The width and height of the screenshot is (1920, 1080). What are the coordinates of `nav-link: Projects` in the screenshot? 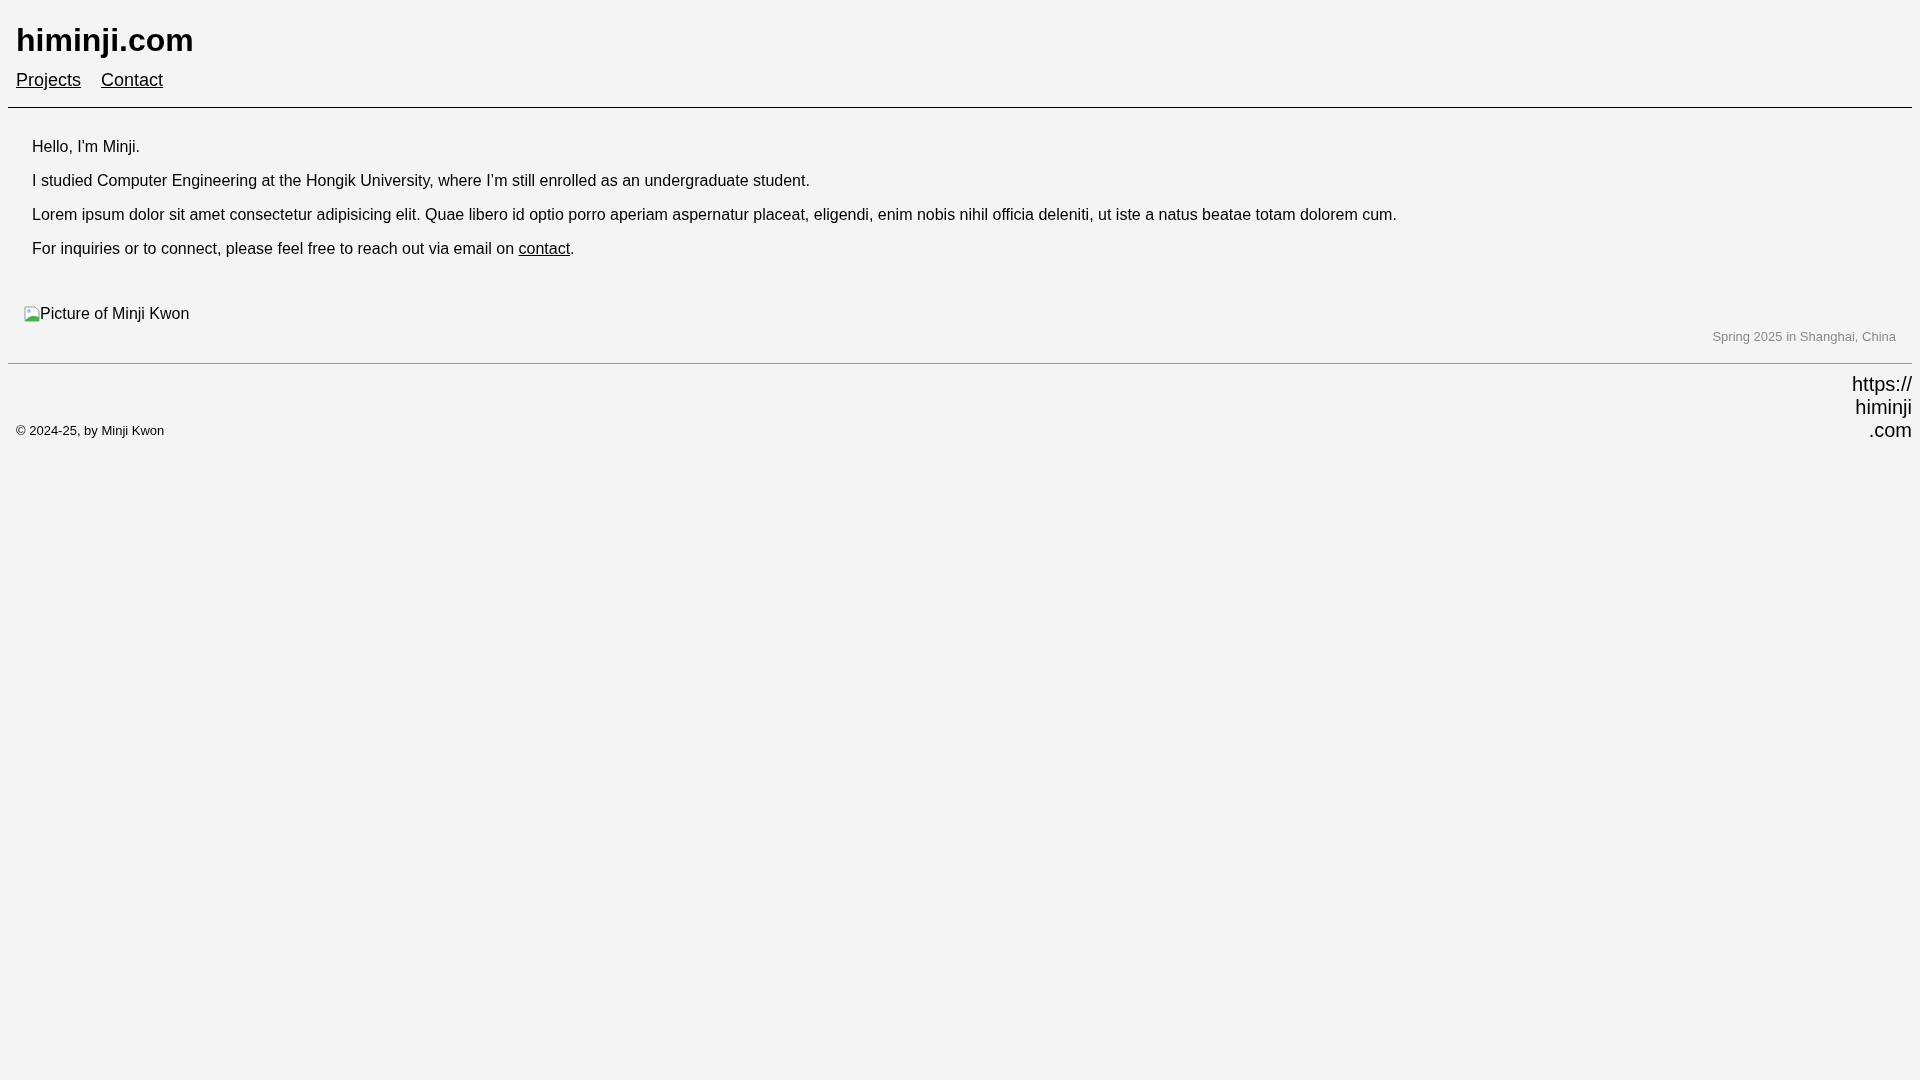 It's located at (49, 80).